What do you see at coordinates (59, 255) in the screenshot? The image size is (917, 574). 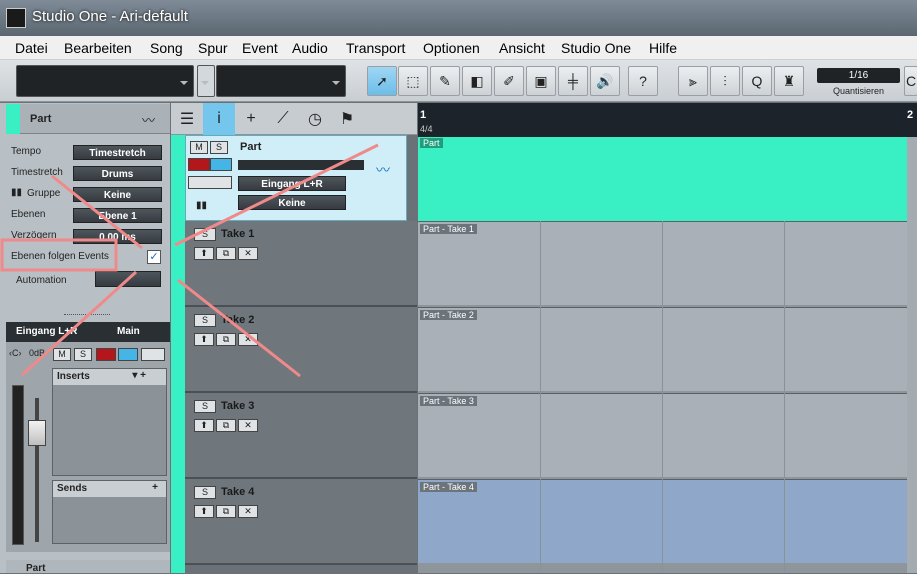 I see `highlight-box` at bounding box center [59, 255].